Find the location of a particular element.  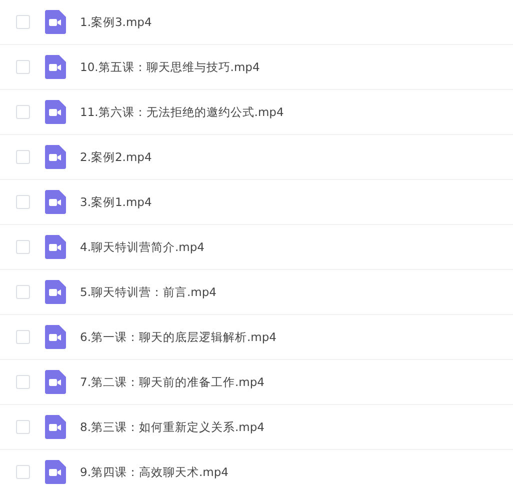

file-name: 10.第五课：聊天思维与技巧.mp4 is located at coordinates (170, 67).